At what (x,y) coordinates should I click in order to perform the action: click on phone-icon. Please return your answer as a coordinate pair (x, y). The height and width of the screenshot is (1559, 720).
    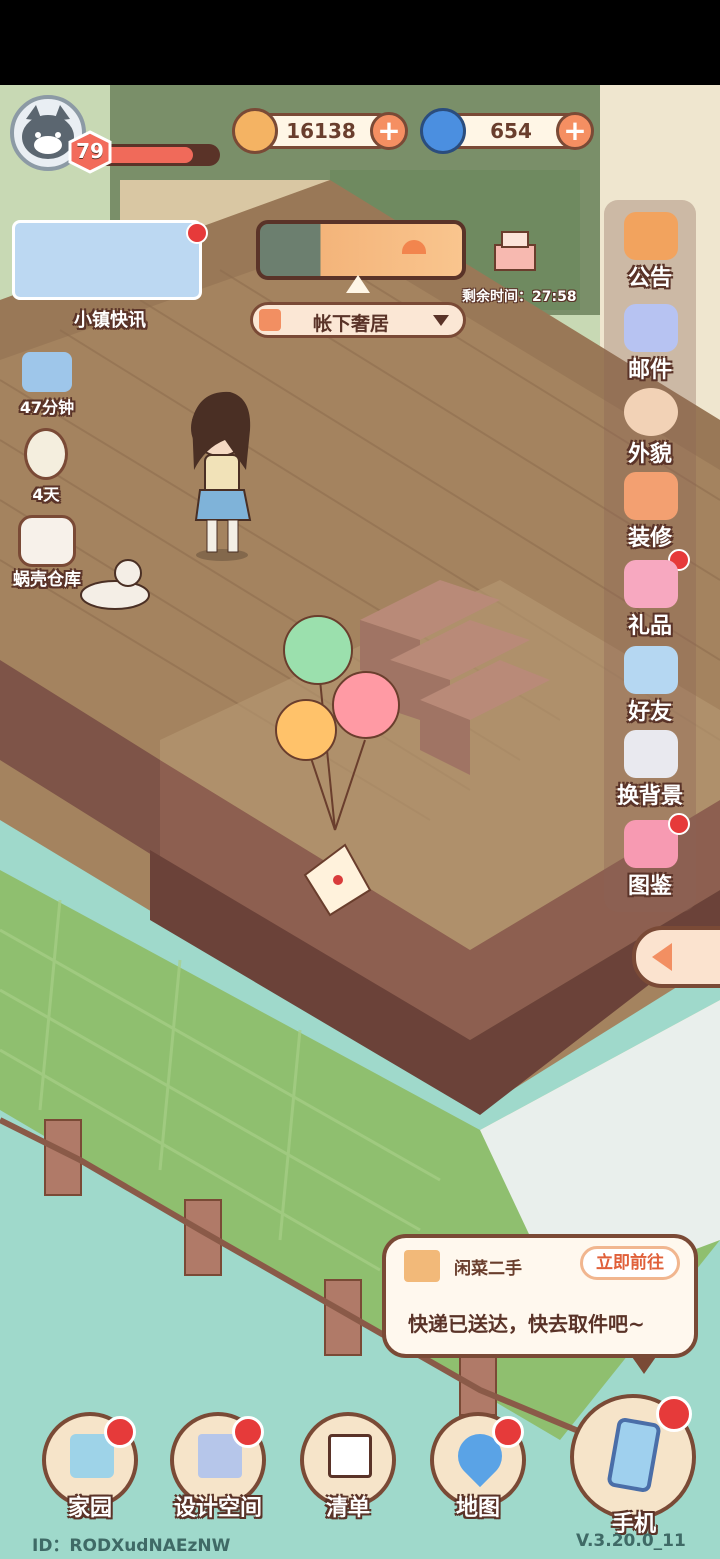
    Looking at the image, I should click on (634, 1455).